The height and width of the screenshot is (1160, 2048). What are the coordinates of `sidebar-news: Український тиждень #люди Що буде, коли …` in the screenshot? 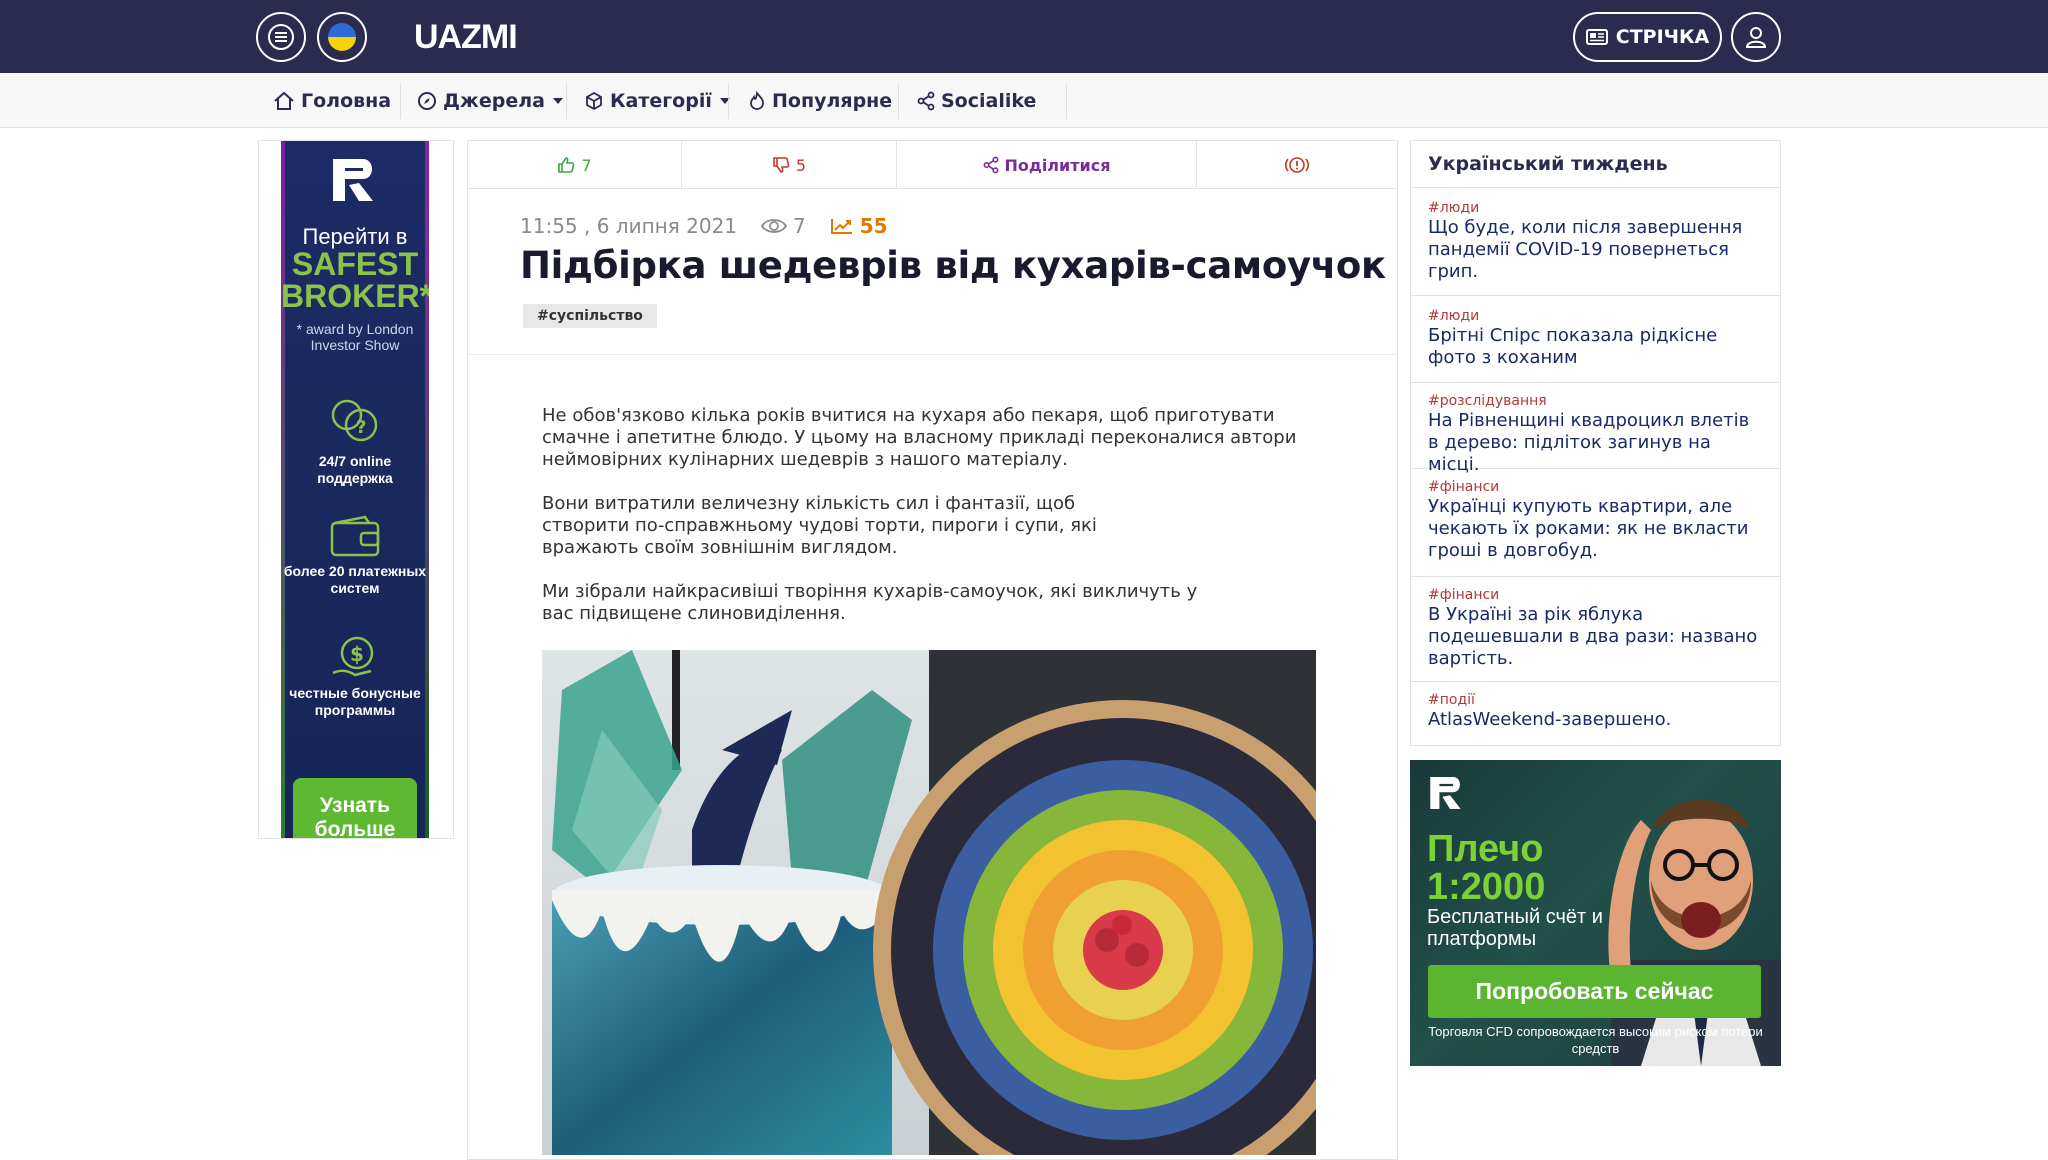 It's located at (1595, 443).